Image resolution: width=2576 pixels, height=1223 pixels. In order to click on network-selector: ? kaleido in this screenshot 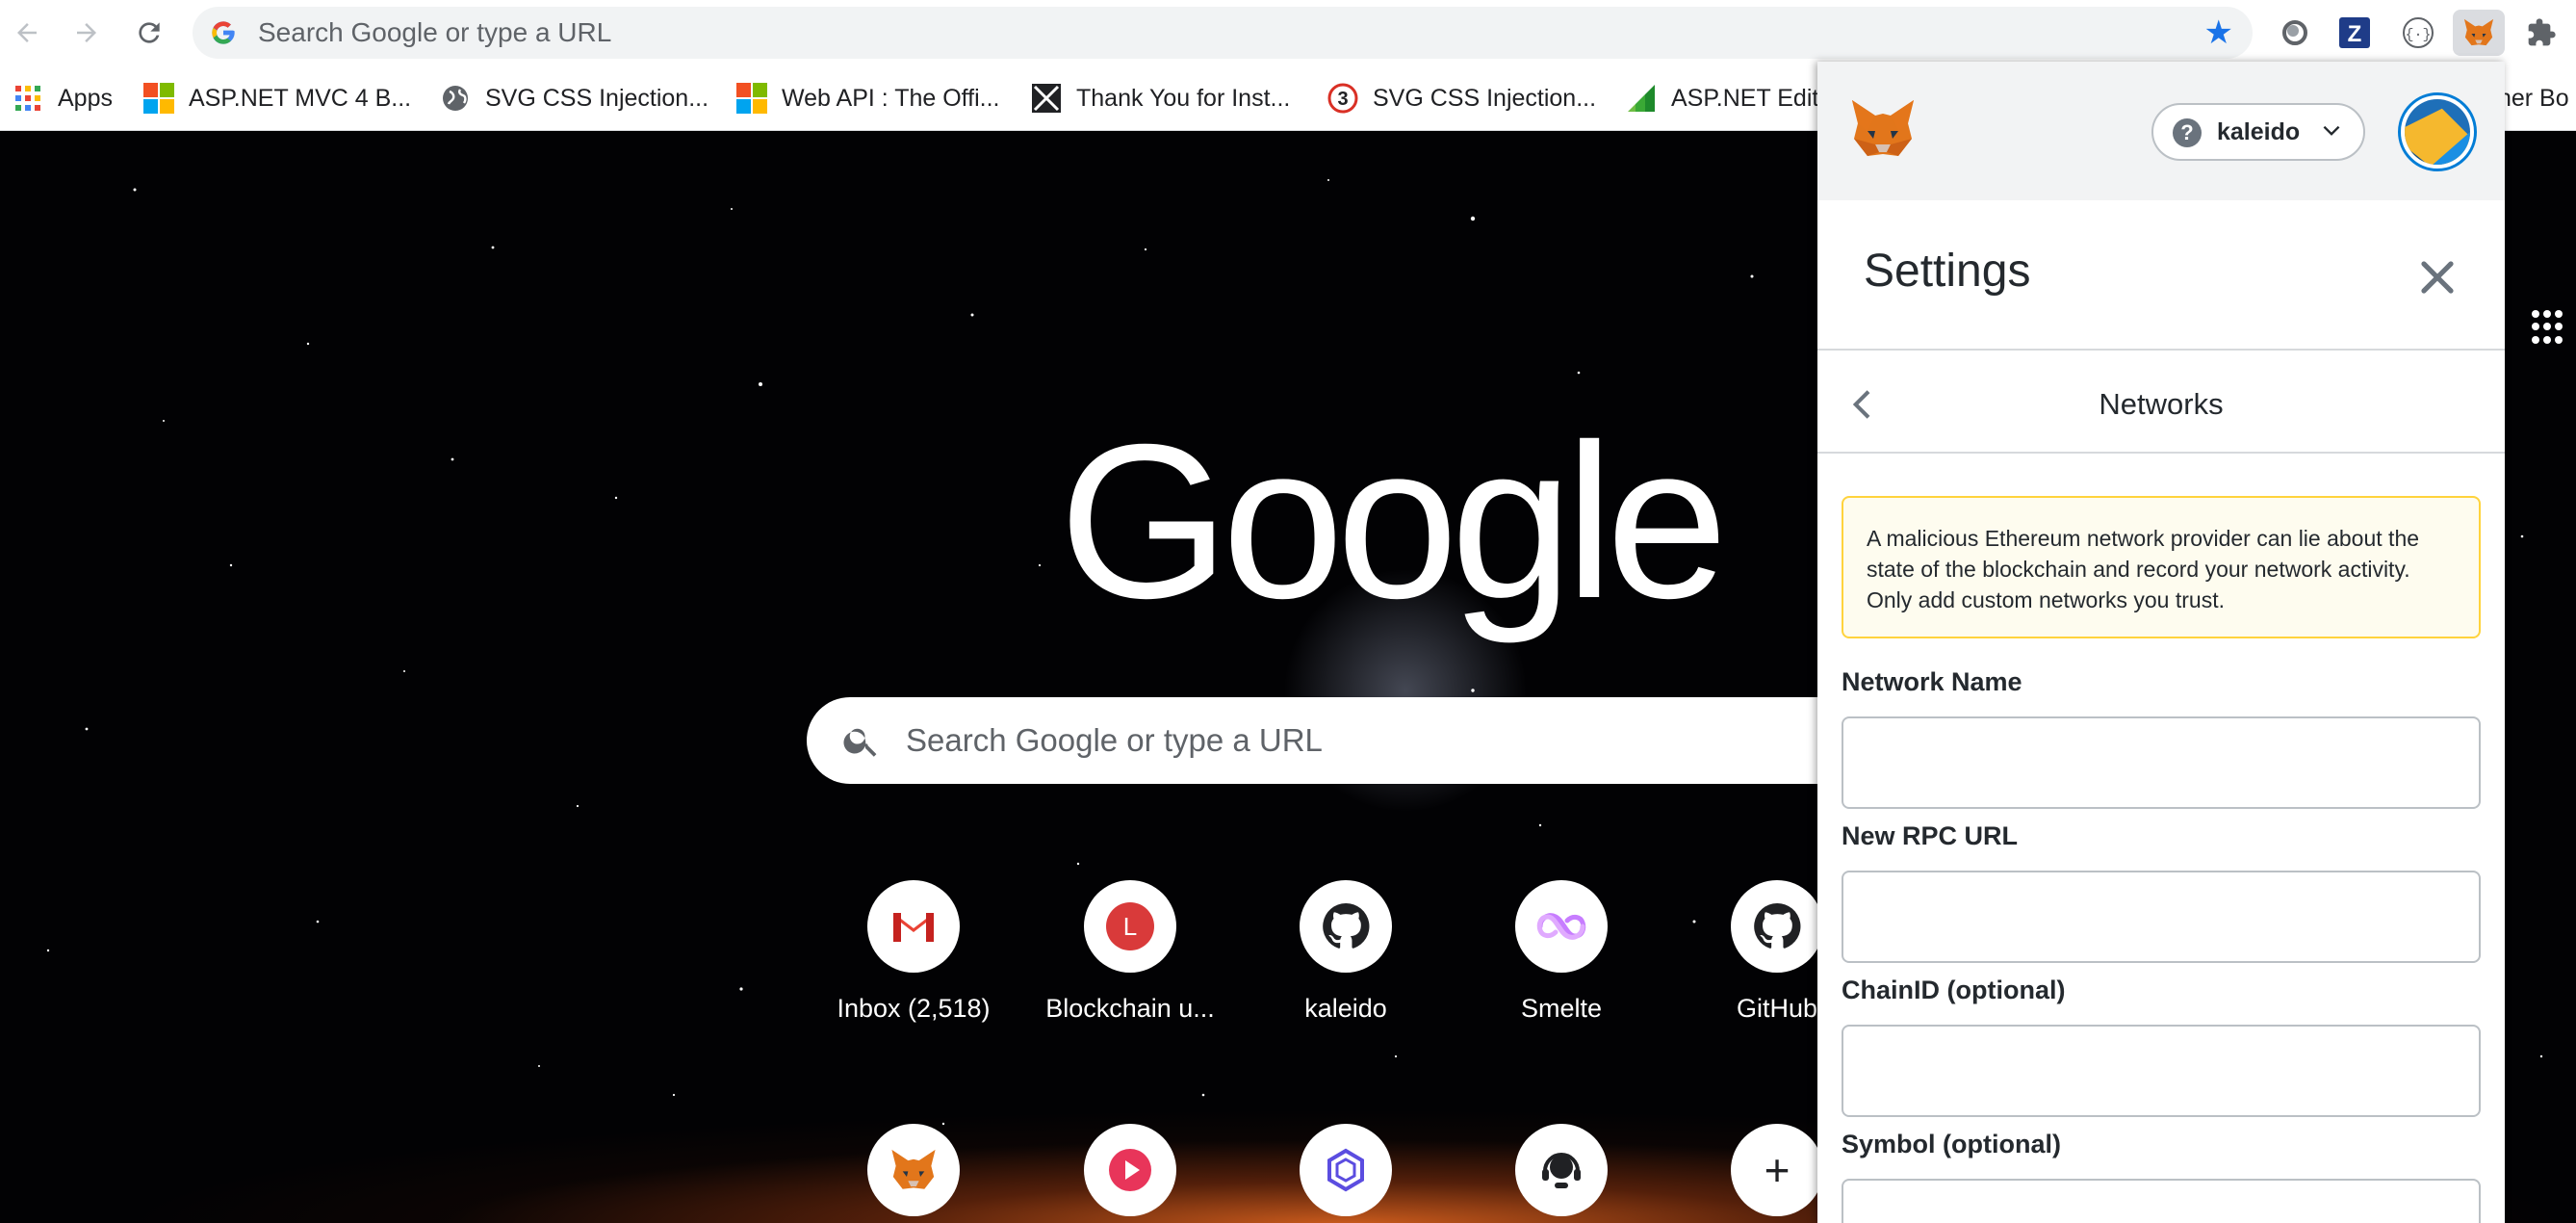, I will do `click(2258, 132)`.